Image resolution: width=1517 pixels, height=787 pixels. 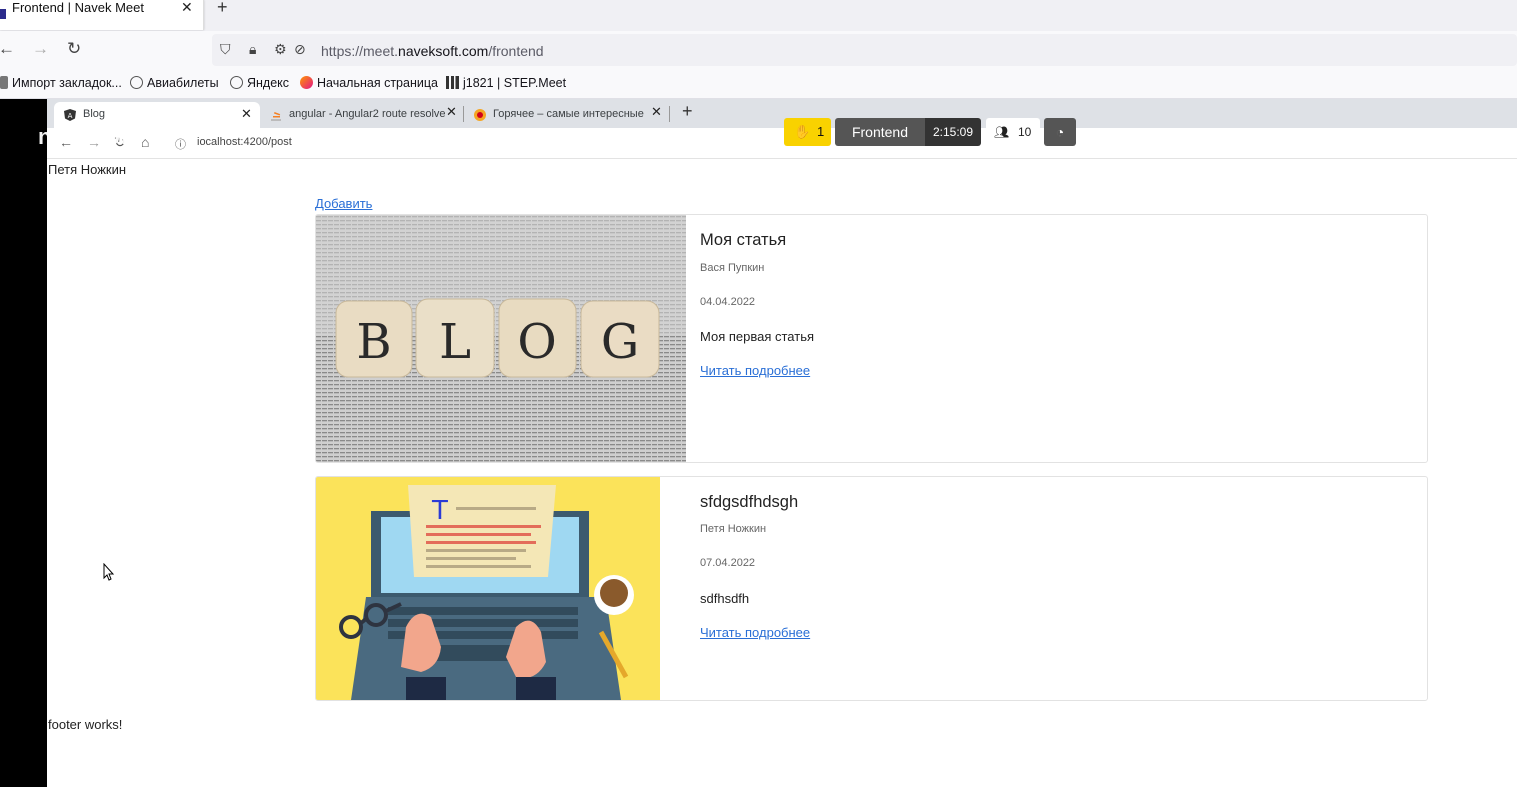 What do you see at coordinates (225, 49) in the screenshot?
I see `tracking-shield-icon: ⛉` at bounding box center [225, 49].